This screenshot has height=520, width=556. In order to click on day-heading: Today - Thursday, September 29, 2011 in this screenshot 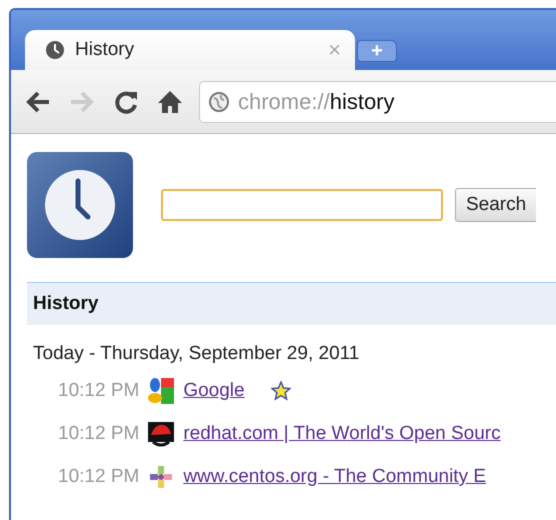, I will do `click(196, 354)`.